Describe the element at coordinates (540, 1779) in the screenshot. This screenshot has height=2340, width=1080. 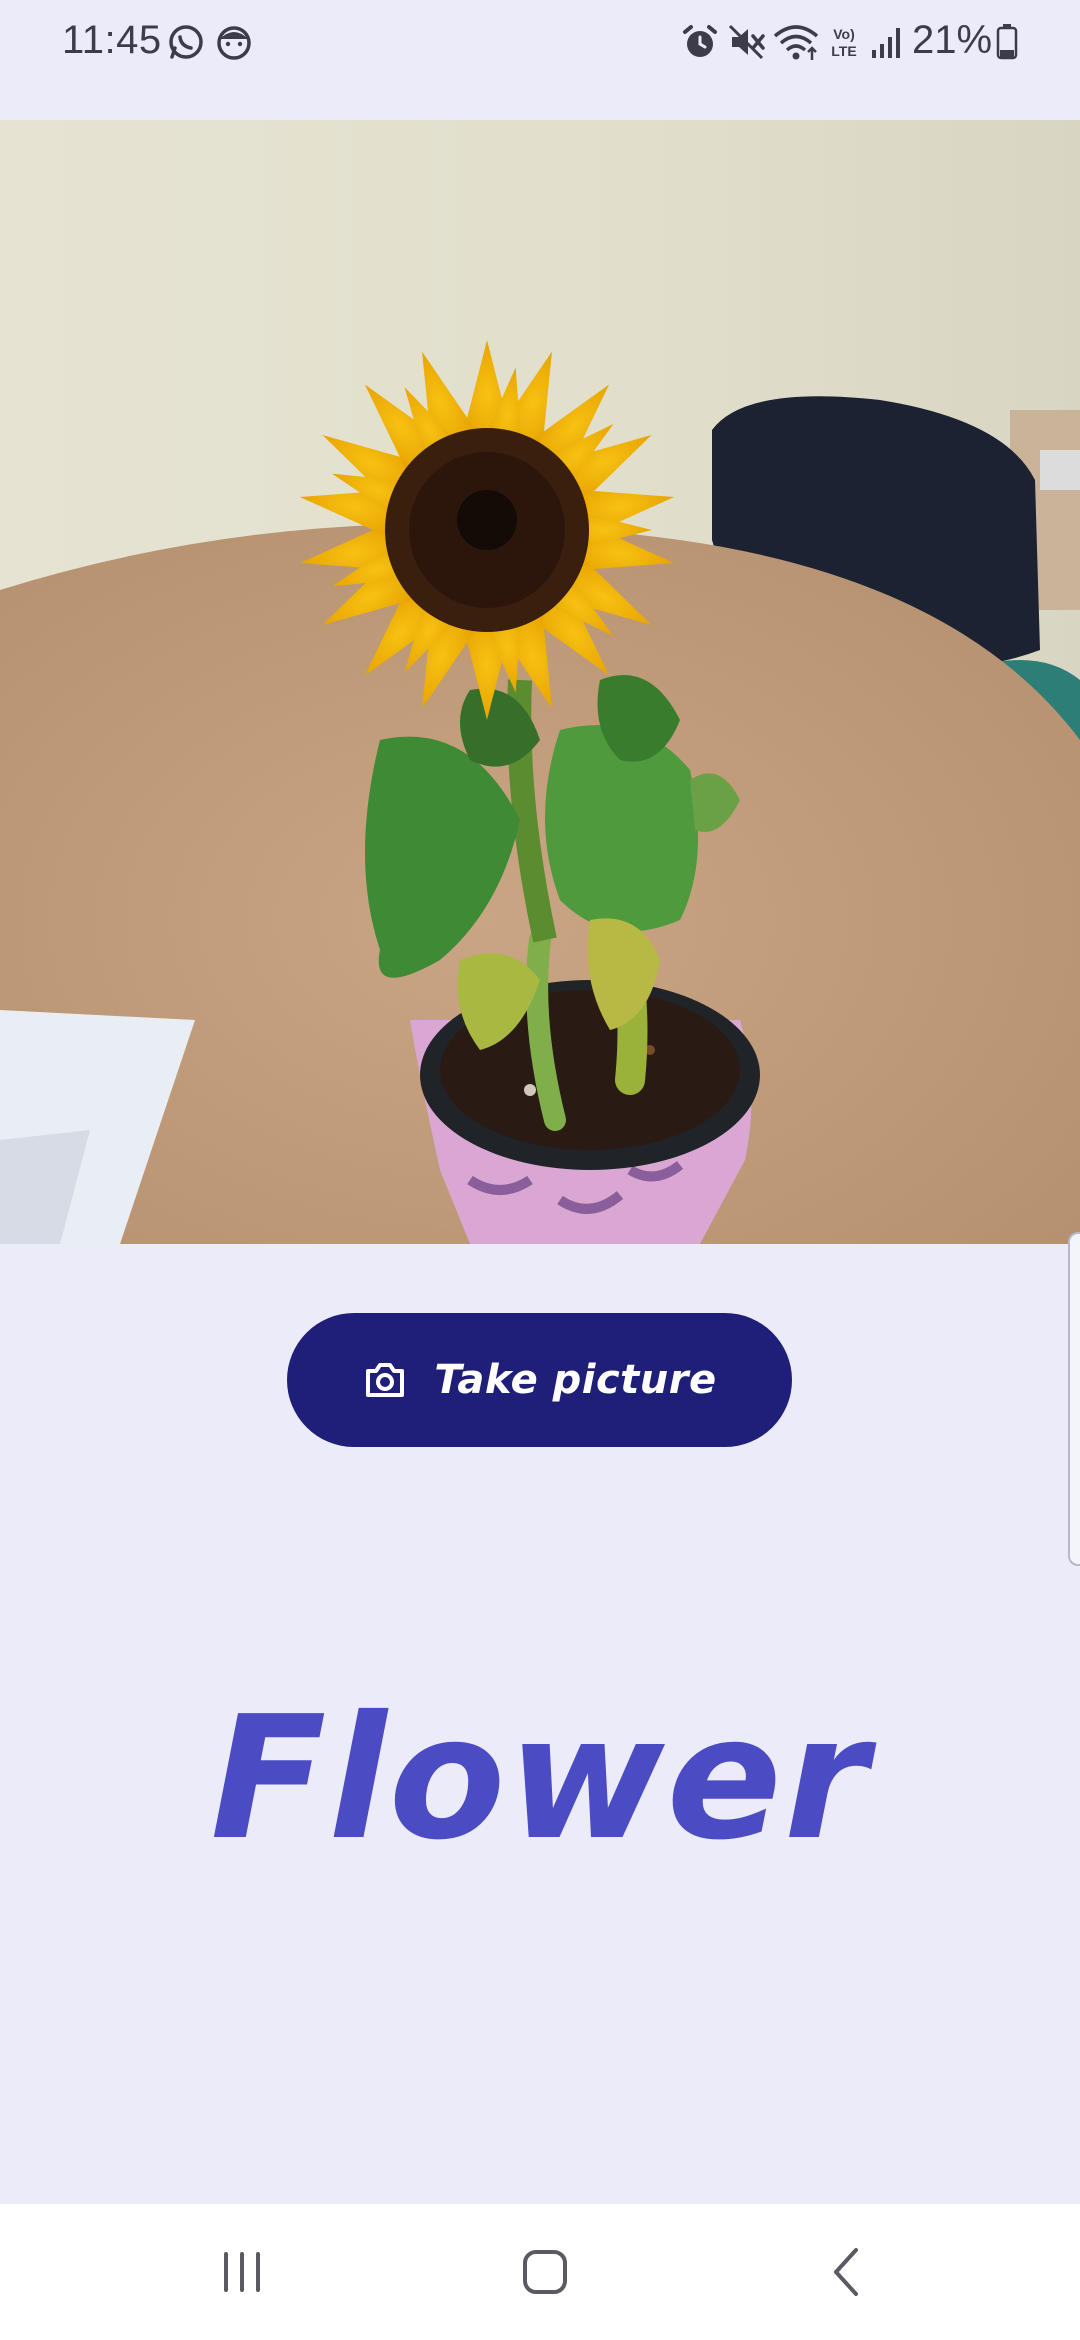
I see `classification-result: Flower` at that location.